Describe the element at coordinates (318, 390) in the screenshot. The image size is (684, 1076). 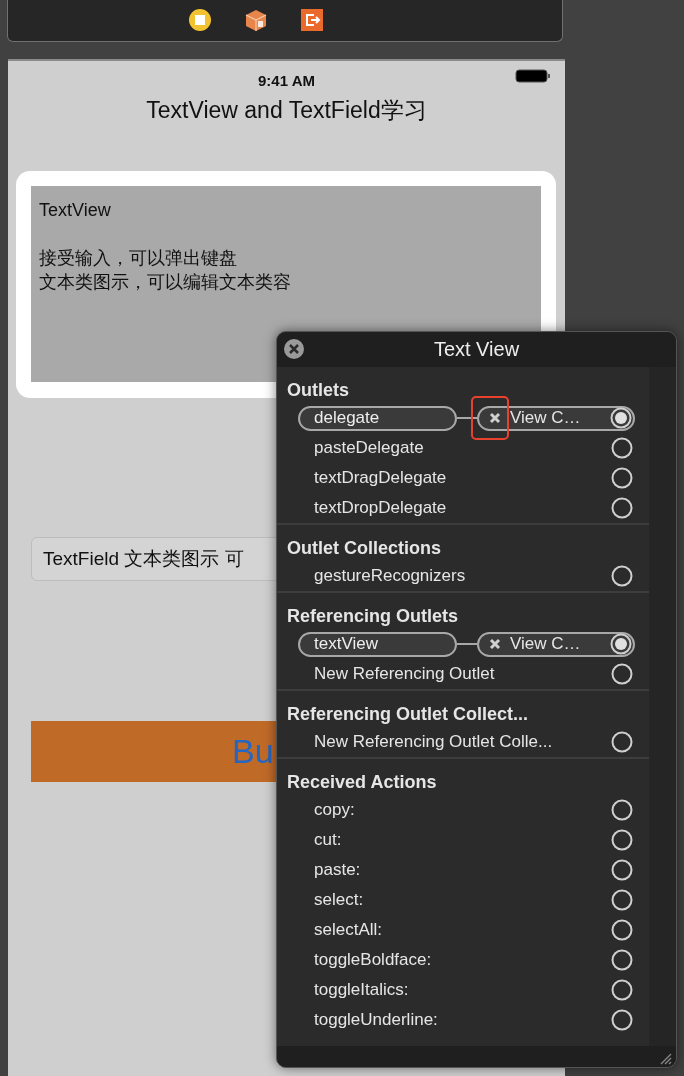
I see `section-header: Outlets` at that location.